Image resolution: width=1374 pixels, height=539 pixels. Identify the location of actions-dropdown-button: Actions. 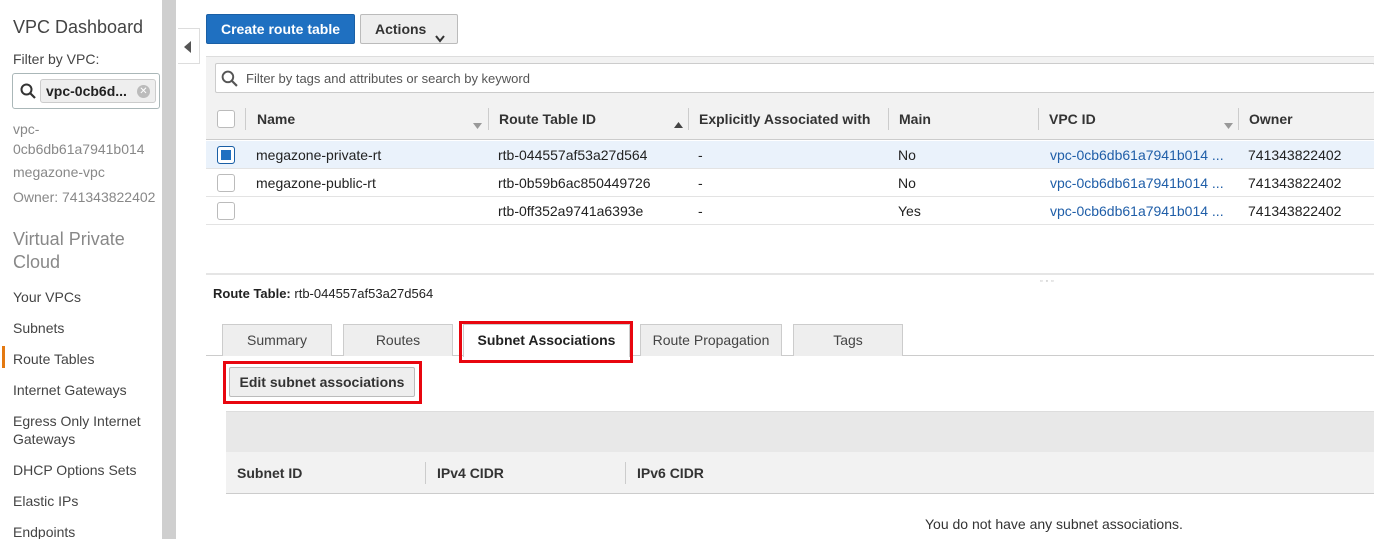
(409, 29).